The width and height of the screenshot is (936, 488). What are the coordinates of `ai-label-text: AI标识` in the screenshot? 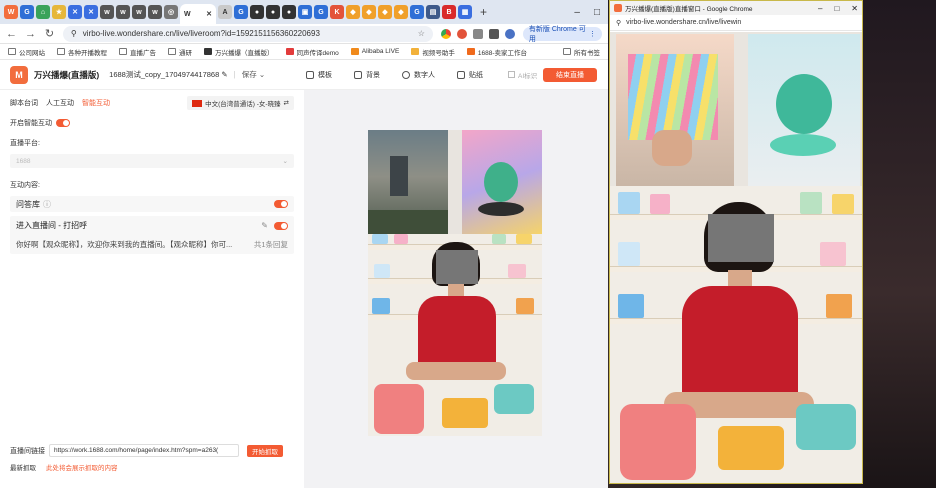 It's located at (528, 76).